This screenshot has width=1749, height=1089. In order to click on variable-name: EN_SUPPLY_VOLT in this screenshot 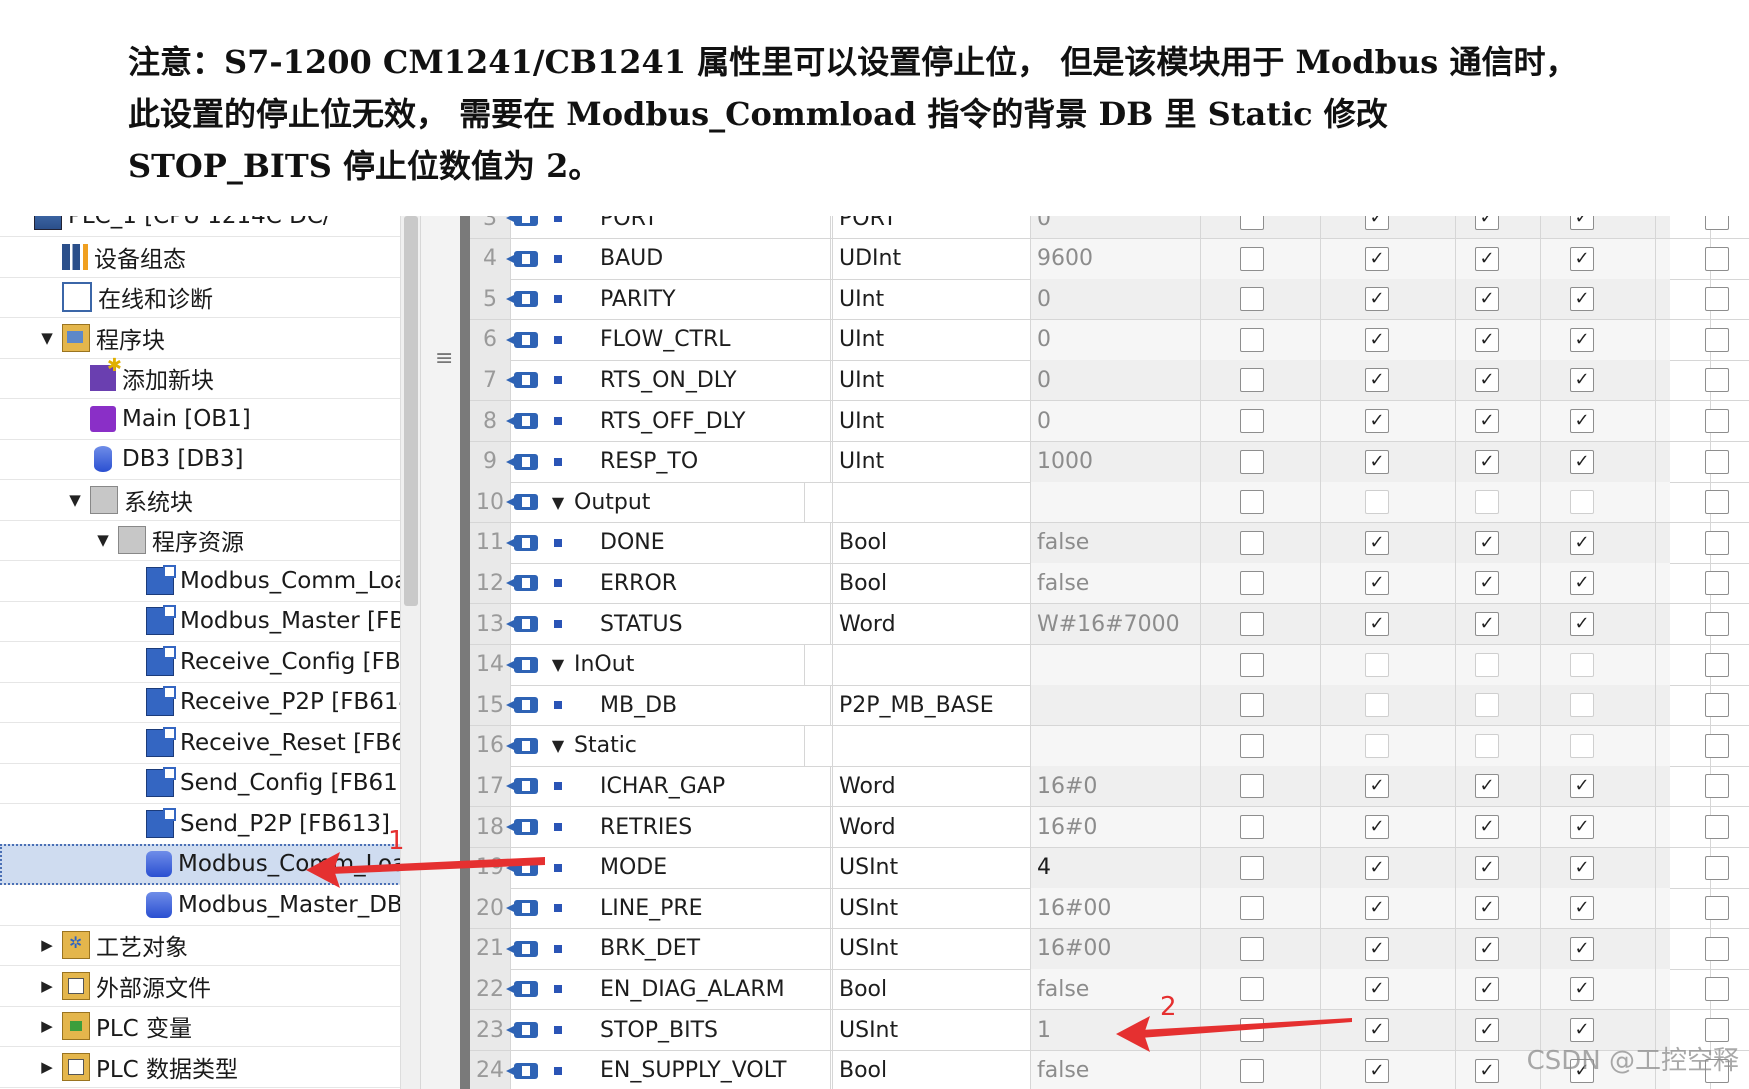, I will do `click(700, 1069)`.